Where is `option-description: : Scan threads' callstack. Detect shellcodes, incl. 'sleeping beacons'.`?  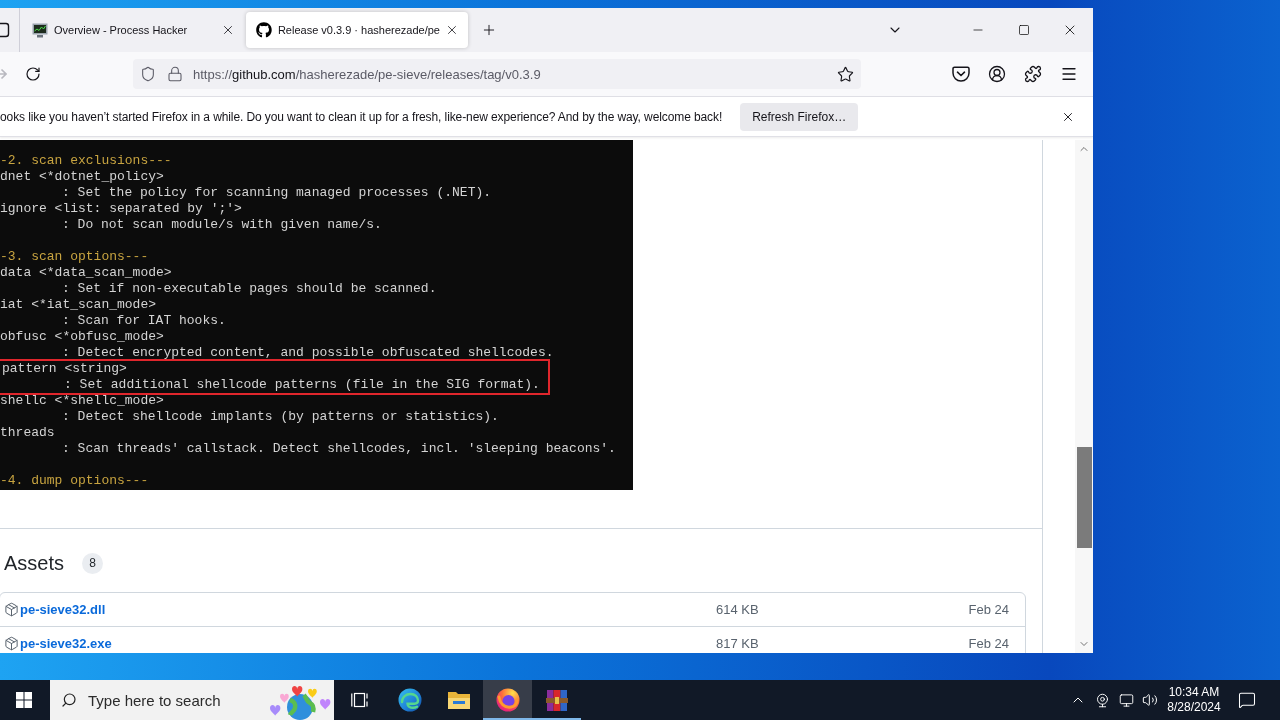 option-description: : Scan threads' callstack. Detect shellcodes, incl. 'sleeping beacons'. is located at coordinates (339, 449).